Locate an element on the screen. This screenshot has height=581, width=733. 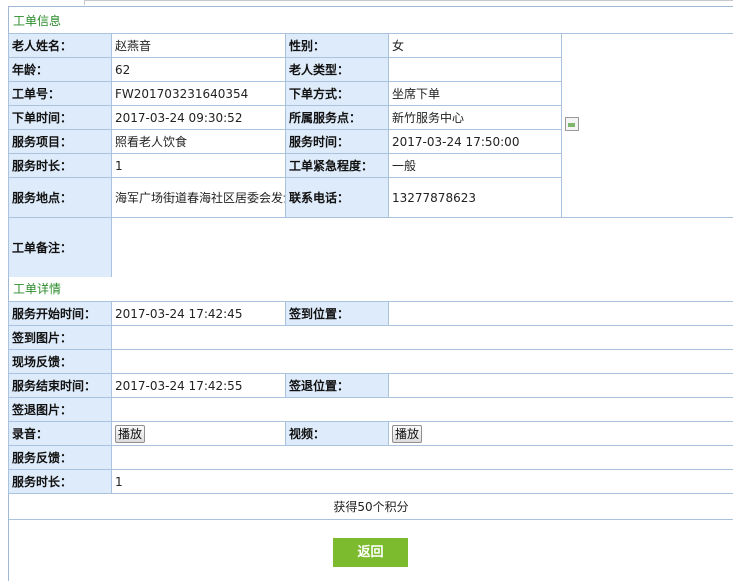
checkin-photo-label: 签到图片： is located at coordinates (60, 337).